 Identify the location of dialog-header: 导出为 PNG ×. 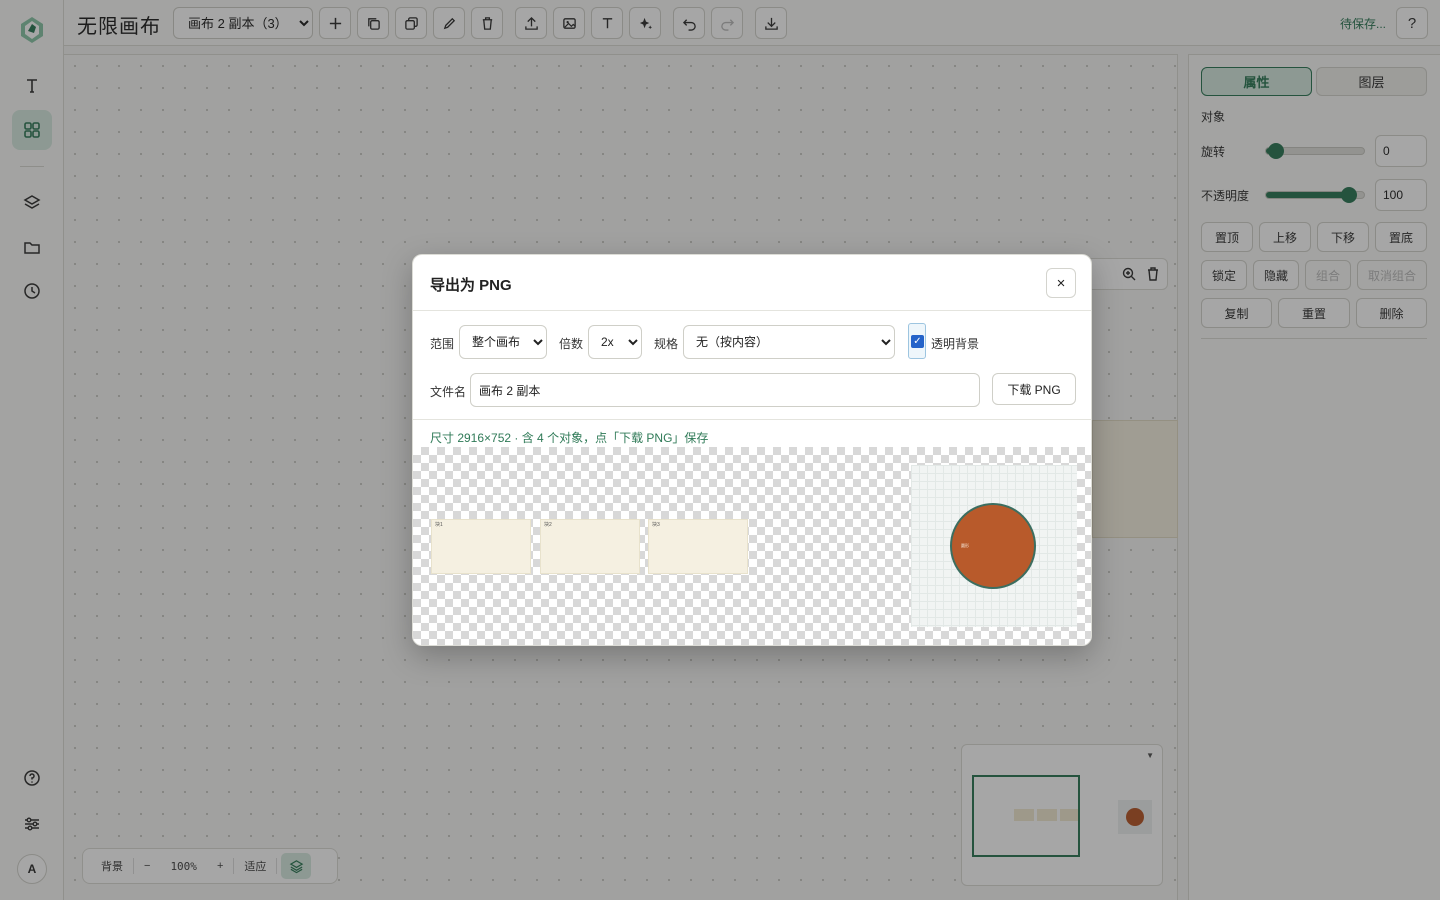
(752, 283).